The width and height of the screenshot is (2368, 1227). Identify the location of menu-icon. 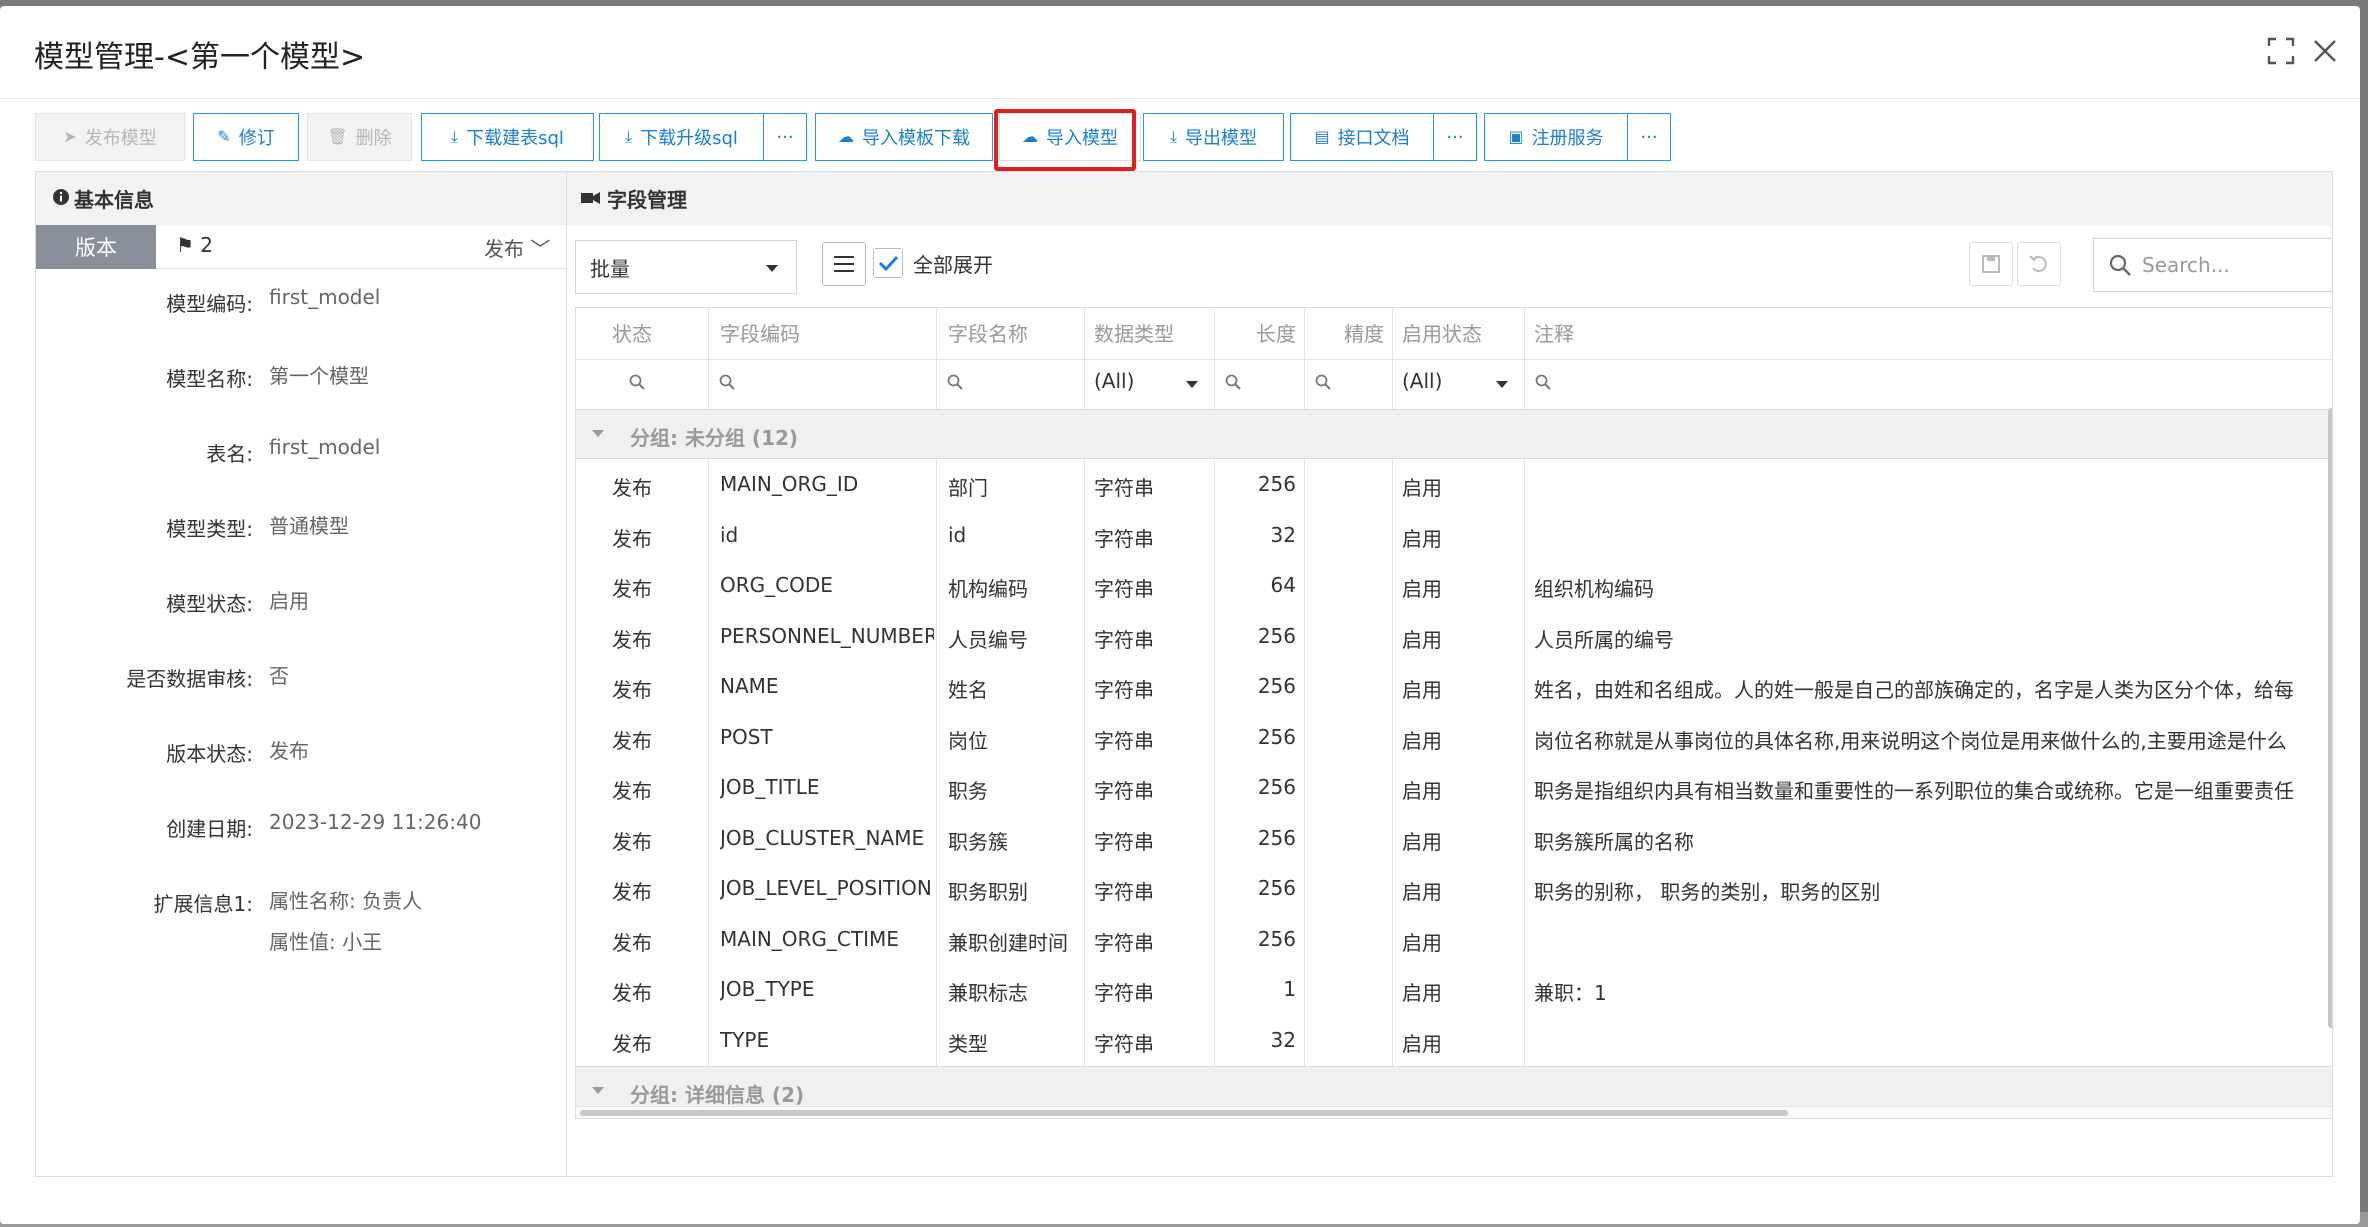
(844, 264).